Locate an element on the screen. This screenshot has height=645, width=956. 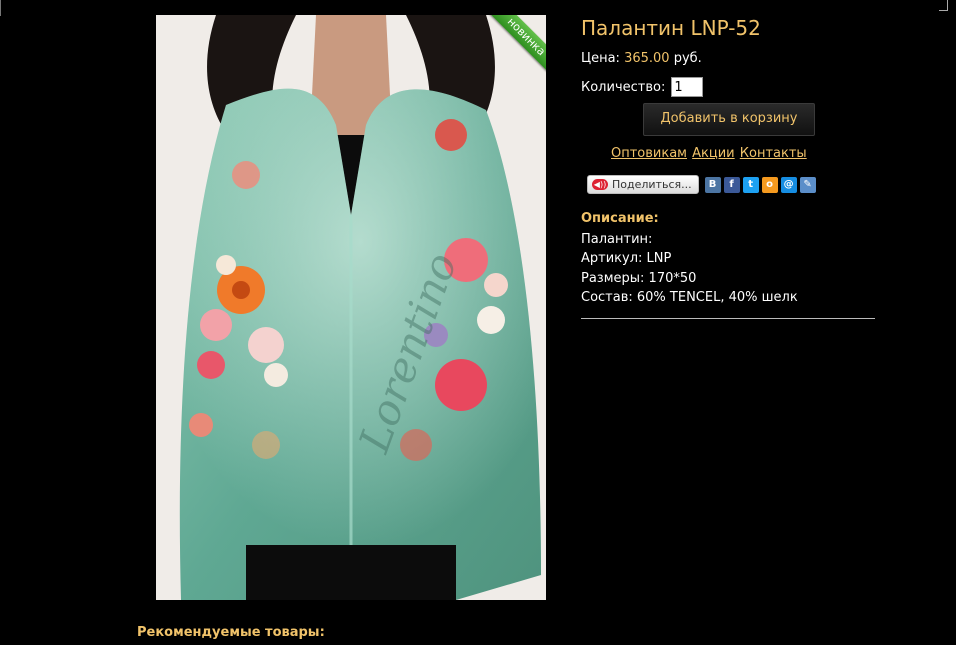
description-line: Артикул: LNP is located at coordinates (626, 258).